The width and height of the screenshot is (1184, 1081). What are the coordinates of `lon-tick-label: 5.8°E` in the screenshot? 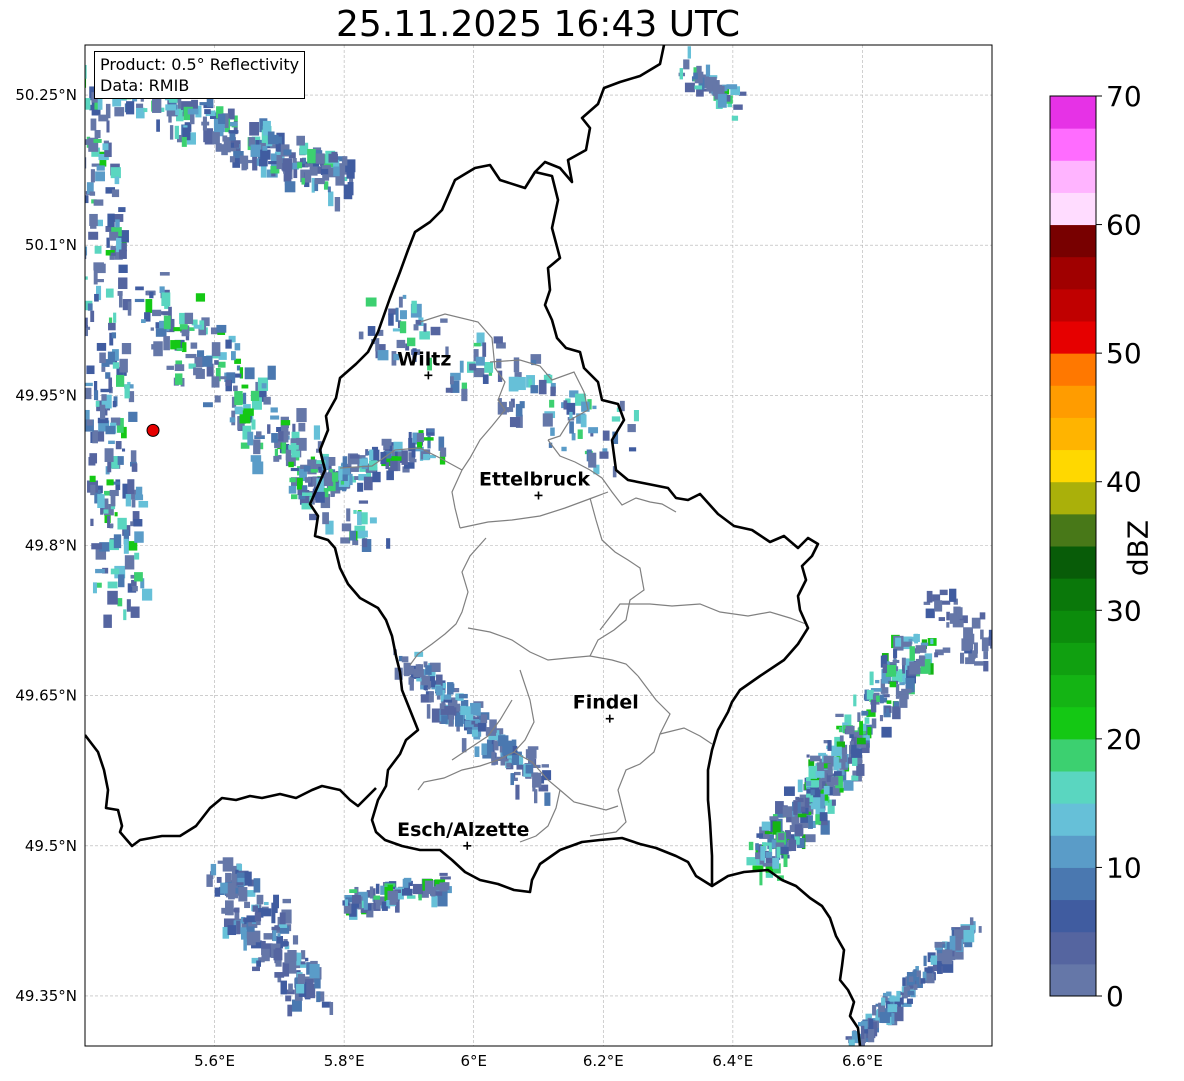 It's located at (344, 1061).